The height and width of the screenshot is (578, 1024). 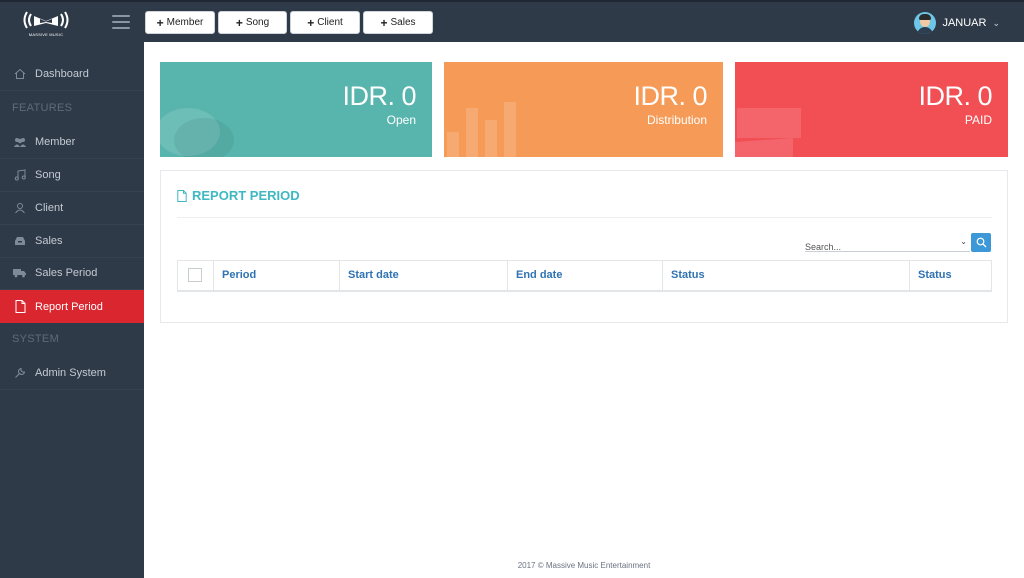 What do you see at coordinates (676, 120) in the screenshot?
I see `card-label: Distribution` at bounding box center [676, 120].